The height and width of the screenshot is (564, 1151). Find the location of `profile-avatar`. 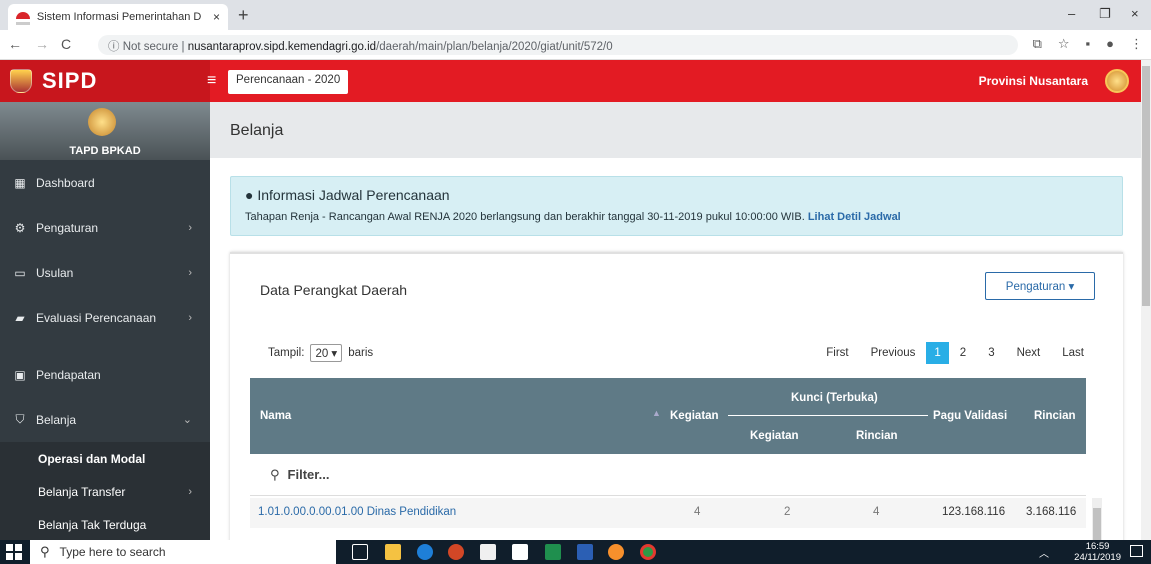

profile-avatar is located at coordinates (102, 122).